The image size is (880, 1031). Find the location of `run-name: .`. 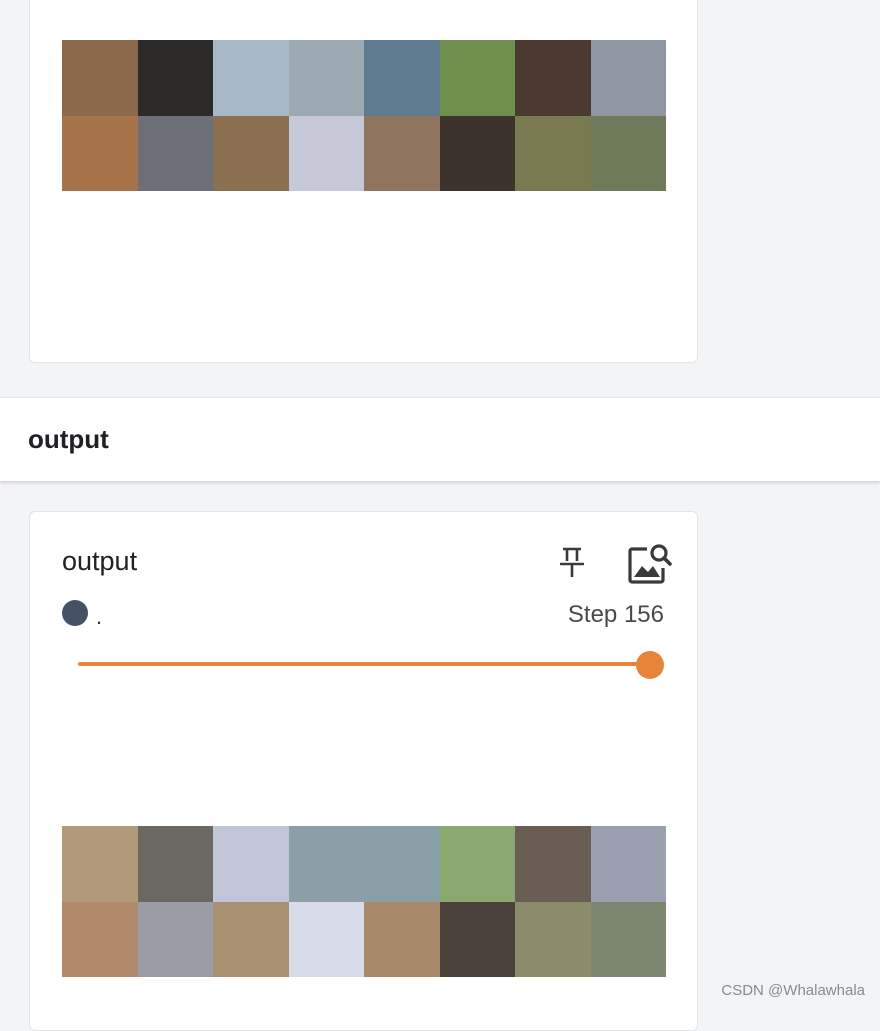

run-name: . is located at coordinates (99, 616).